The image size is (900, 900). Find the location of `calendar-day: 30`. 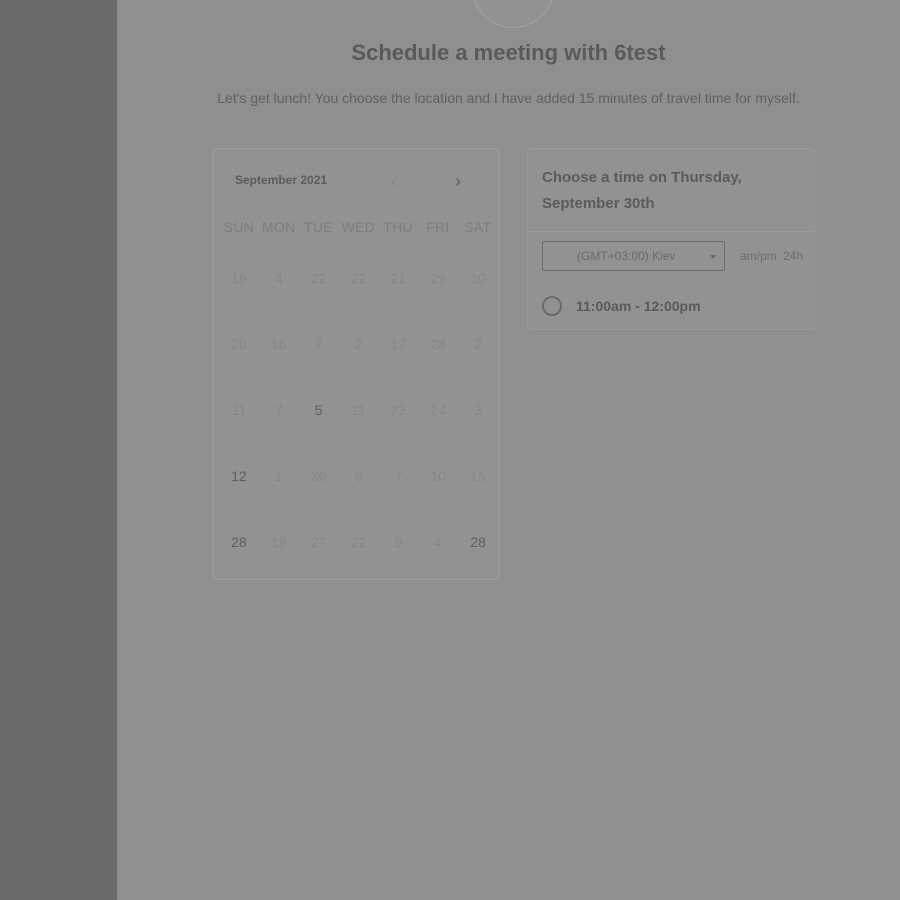

calendar-day: 30 is located at coordinates (319, 476).